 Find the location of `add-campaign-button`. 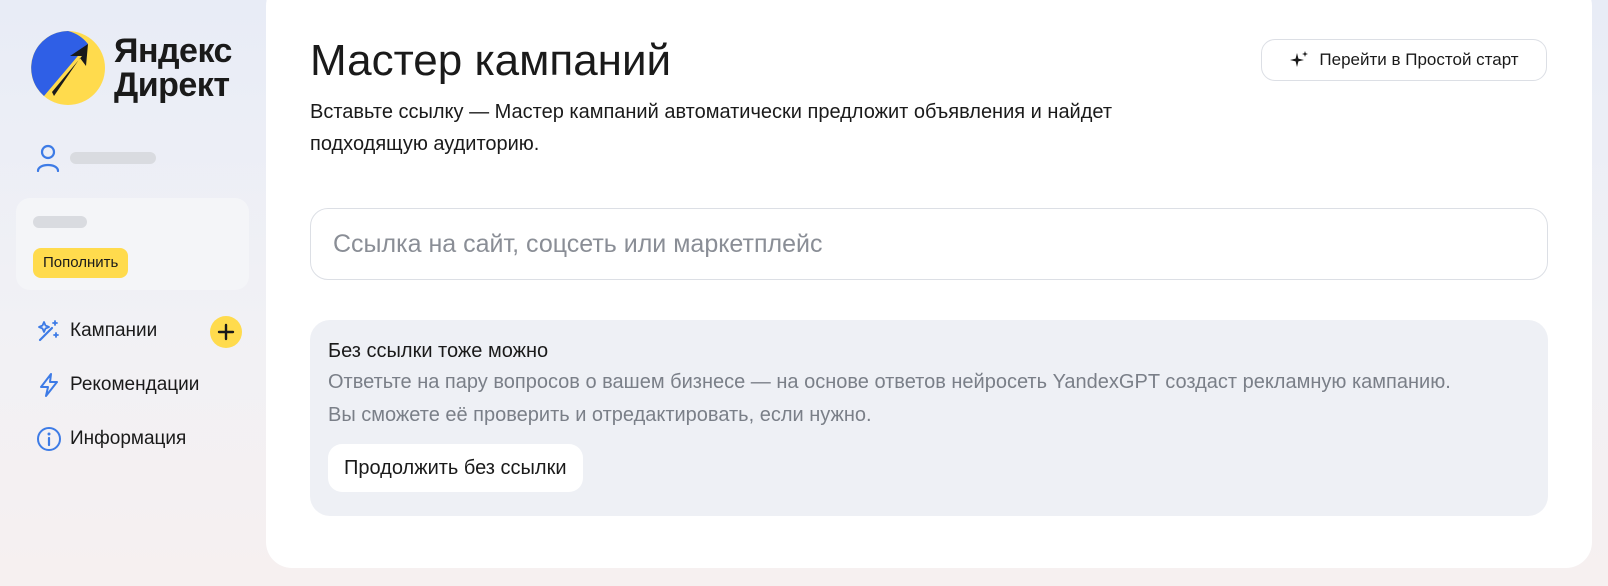

add-campaign-button is located at coordinates (226, 332).